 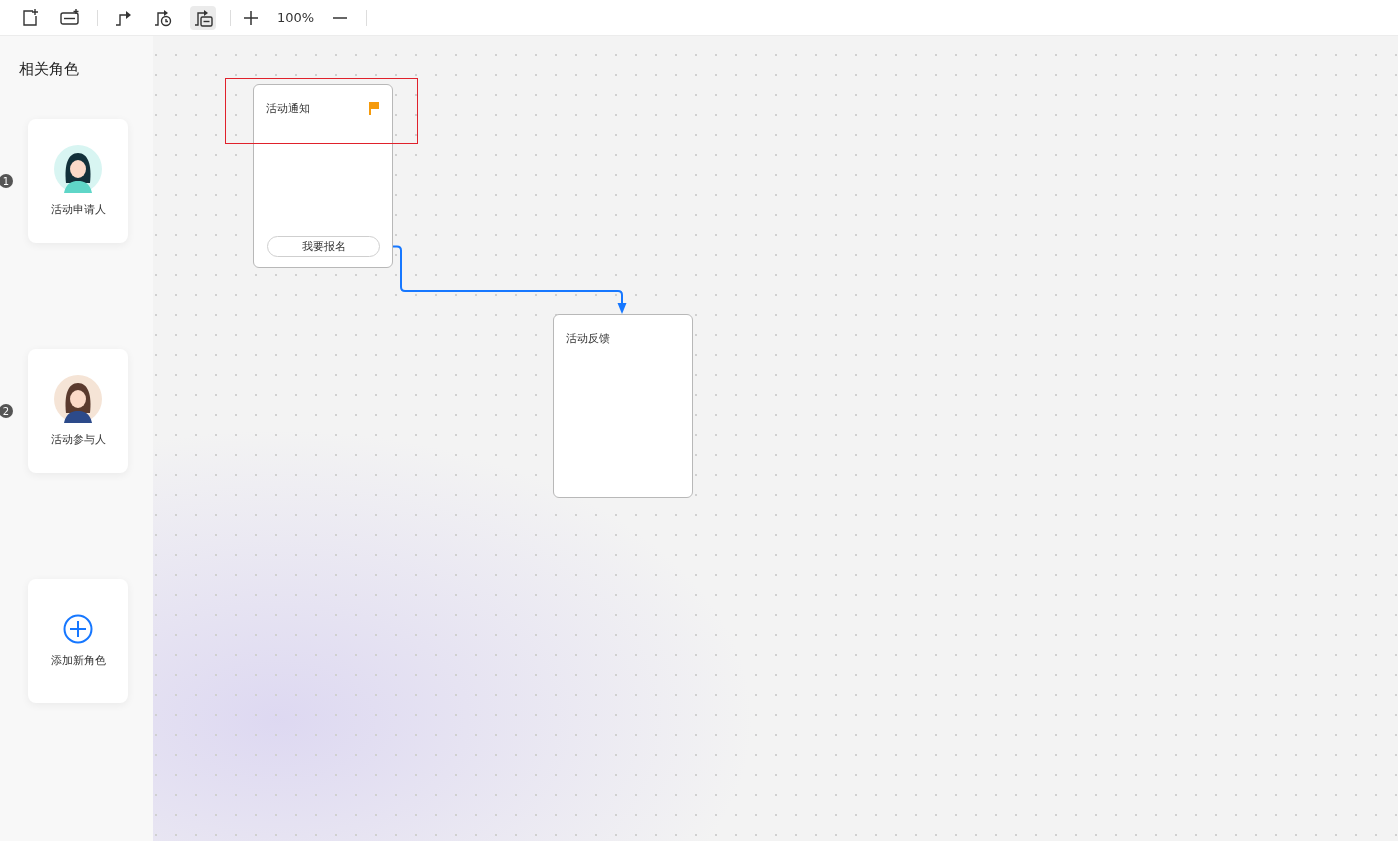 I want to click on role-number: 1, so click(x=6, y=181).